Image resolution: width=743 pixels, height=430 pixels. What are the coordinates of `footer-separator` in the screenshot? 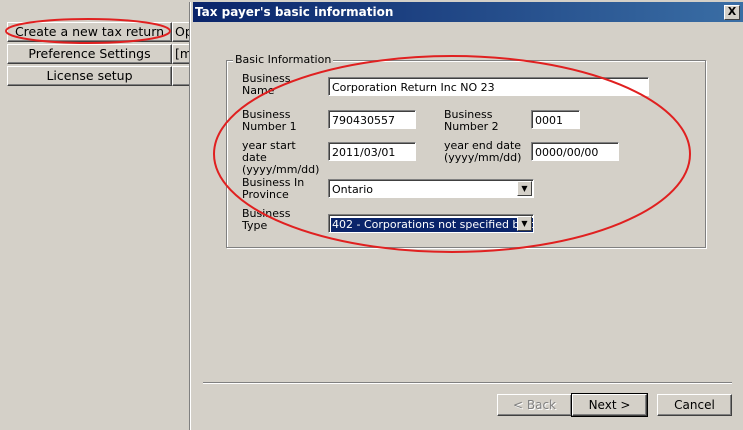 It's located at (467, 383).